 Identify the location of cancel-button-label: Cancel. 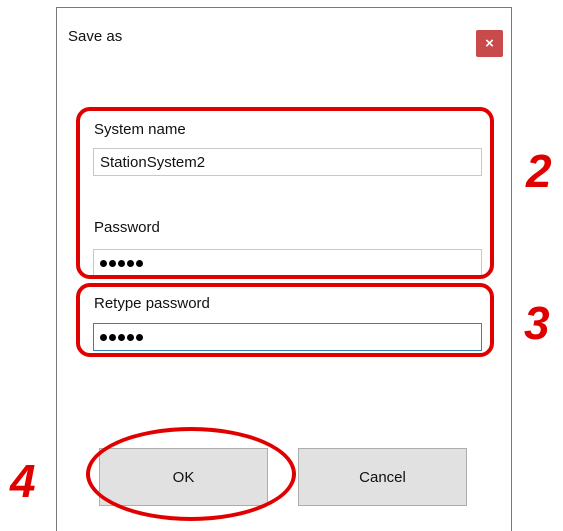
(382, 477).